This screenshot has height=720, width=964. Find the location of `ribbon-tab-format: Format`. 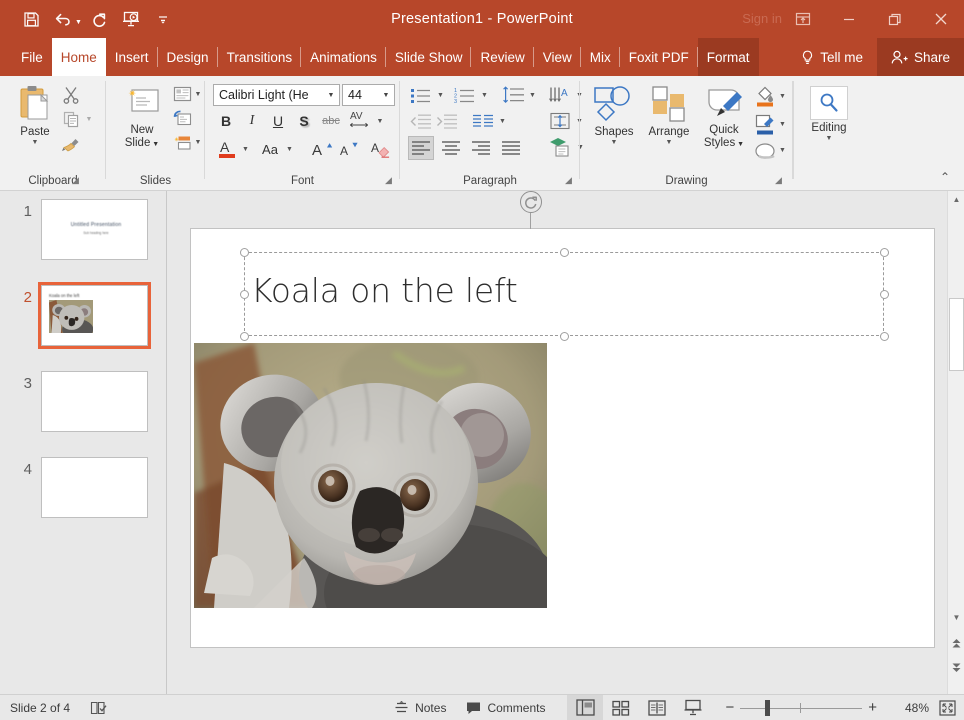

ribbon-tab-format: Format is located at coordinates (728, 57).